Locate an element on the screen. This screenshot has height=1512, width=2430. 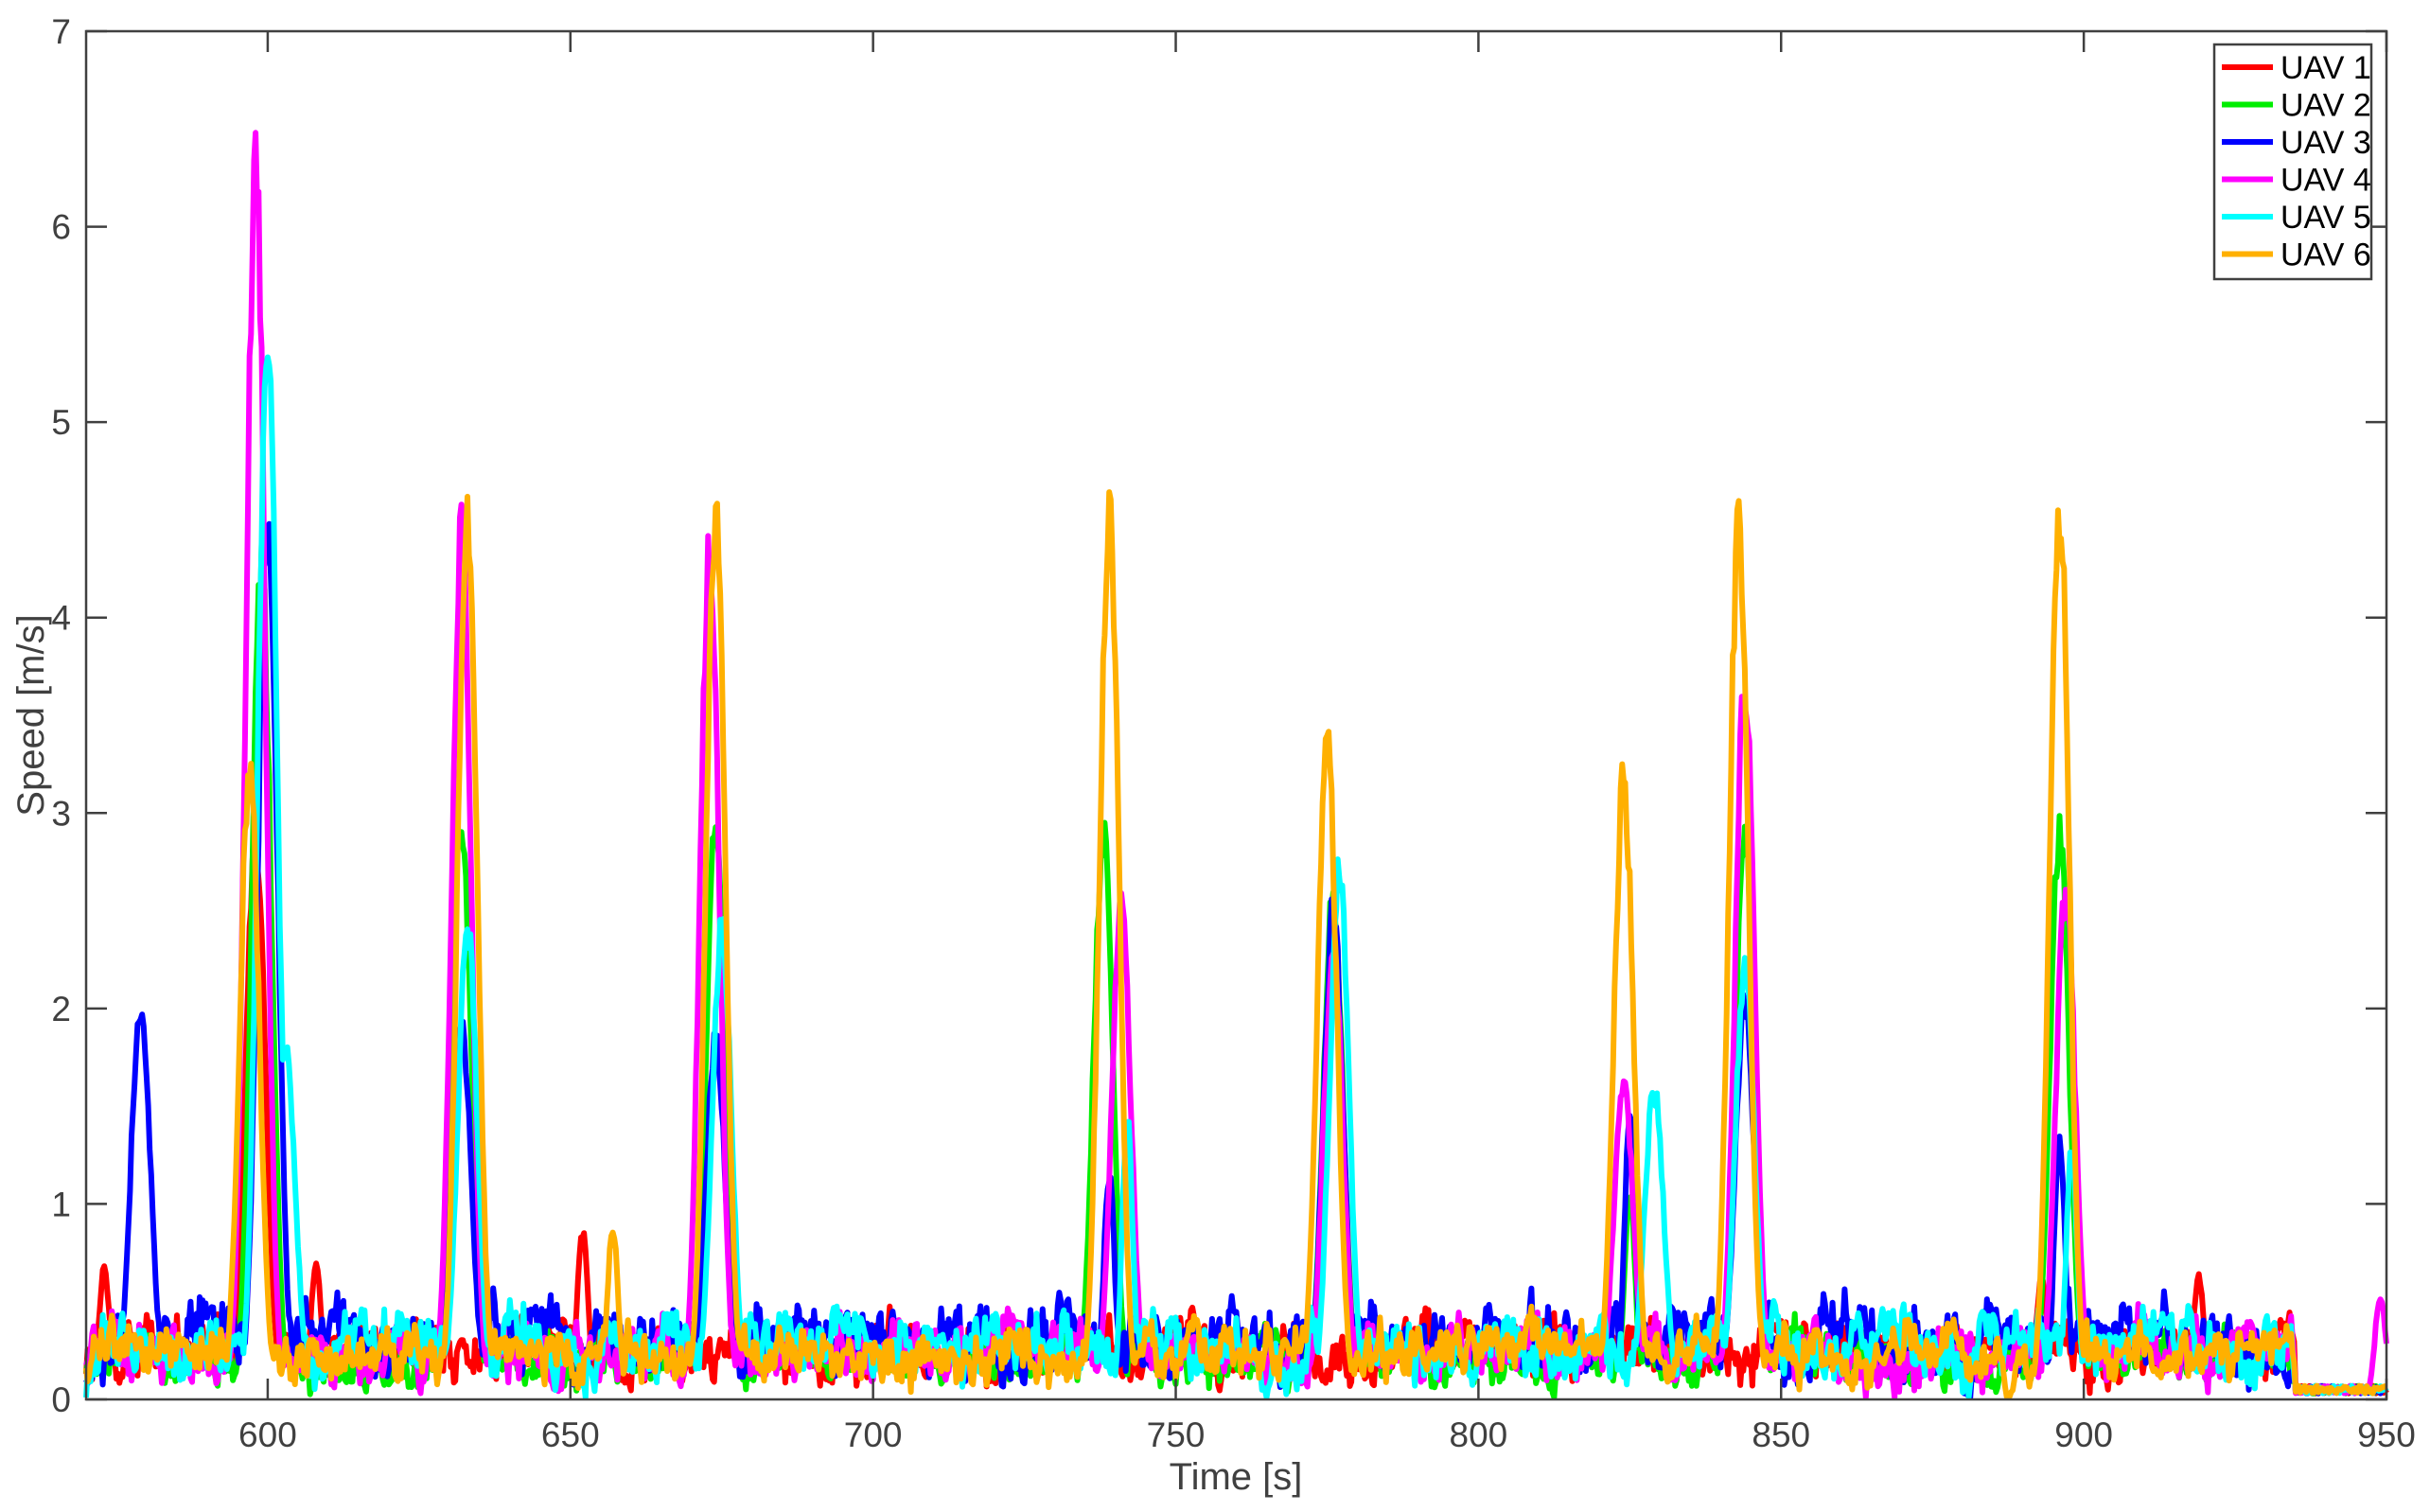
legend: UAV 1UAV 2UAV 3UAV 4UAV 5UAV 6 is located at coordinates (2292, 162).